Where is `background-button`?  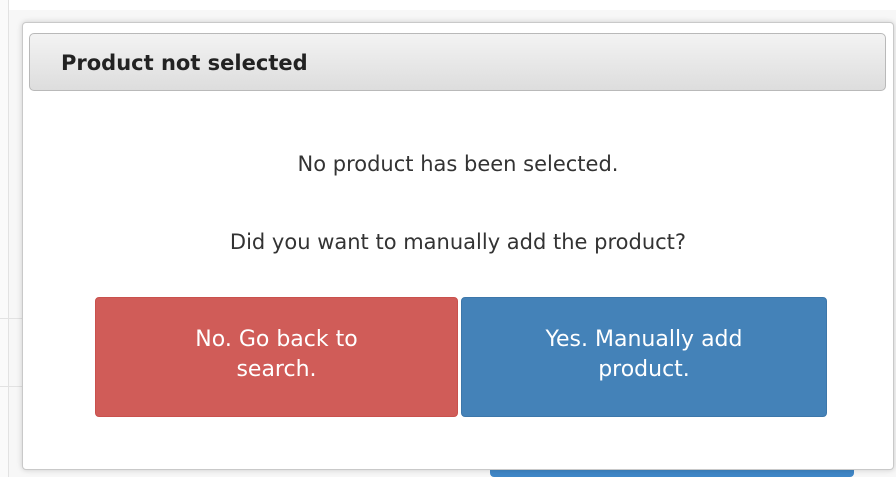 background-button is located at coordinates (672, 473).